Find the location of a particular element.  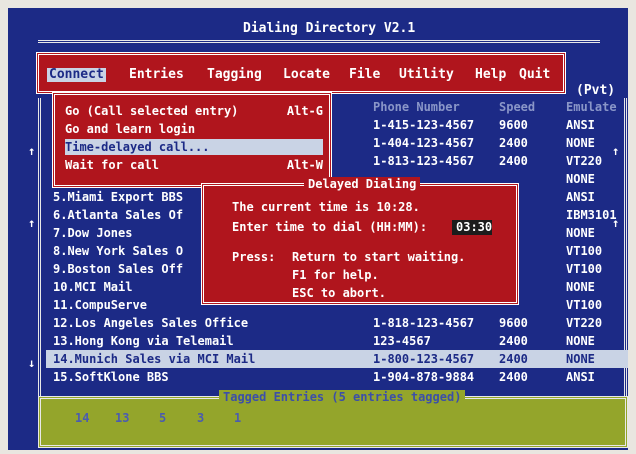

row-name: 6.Atlanta Sales Of is located at coordinates (118, 215).